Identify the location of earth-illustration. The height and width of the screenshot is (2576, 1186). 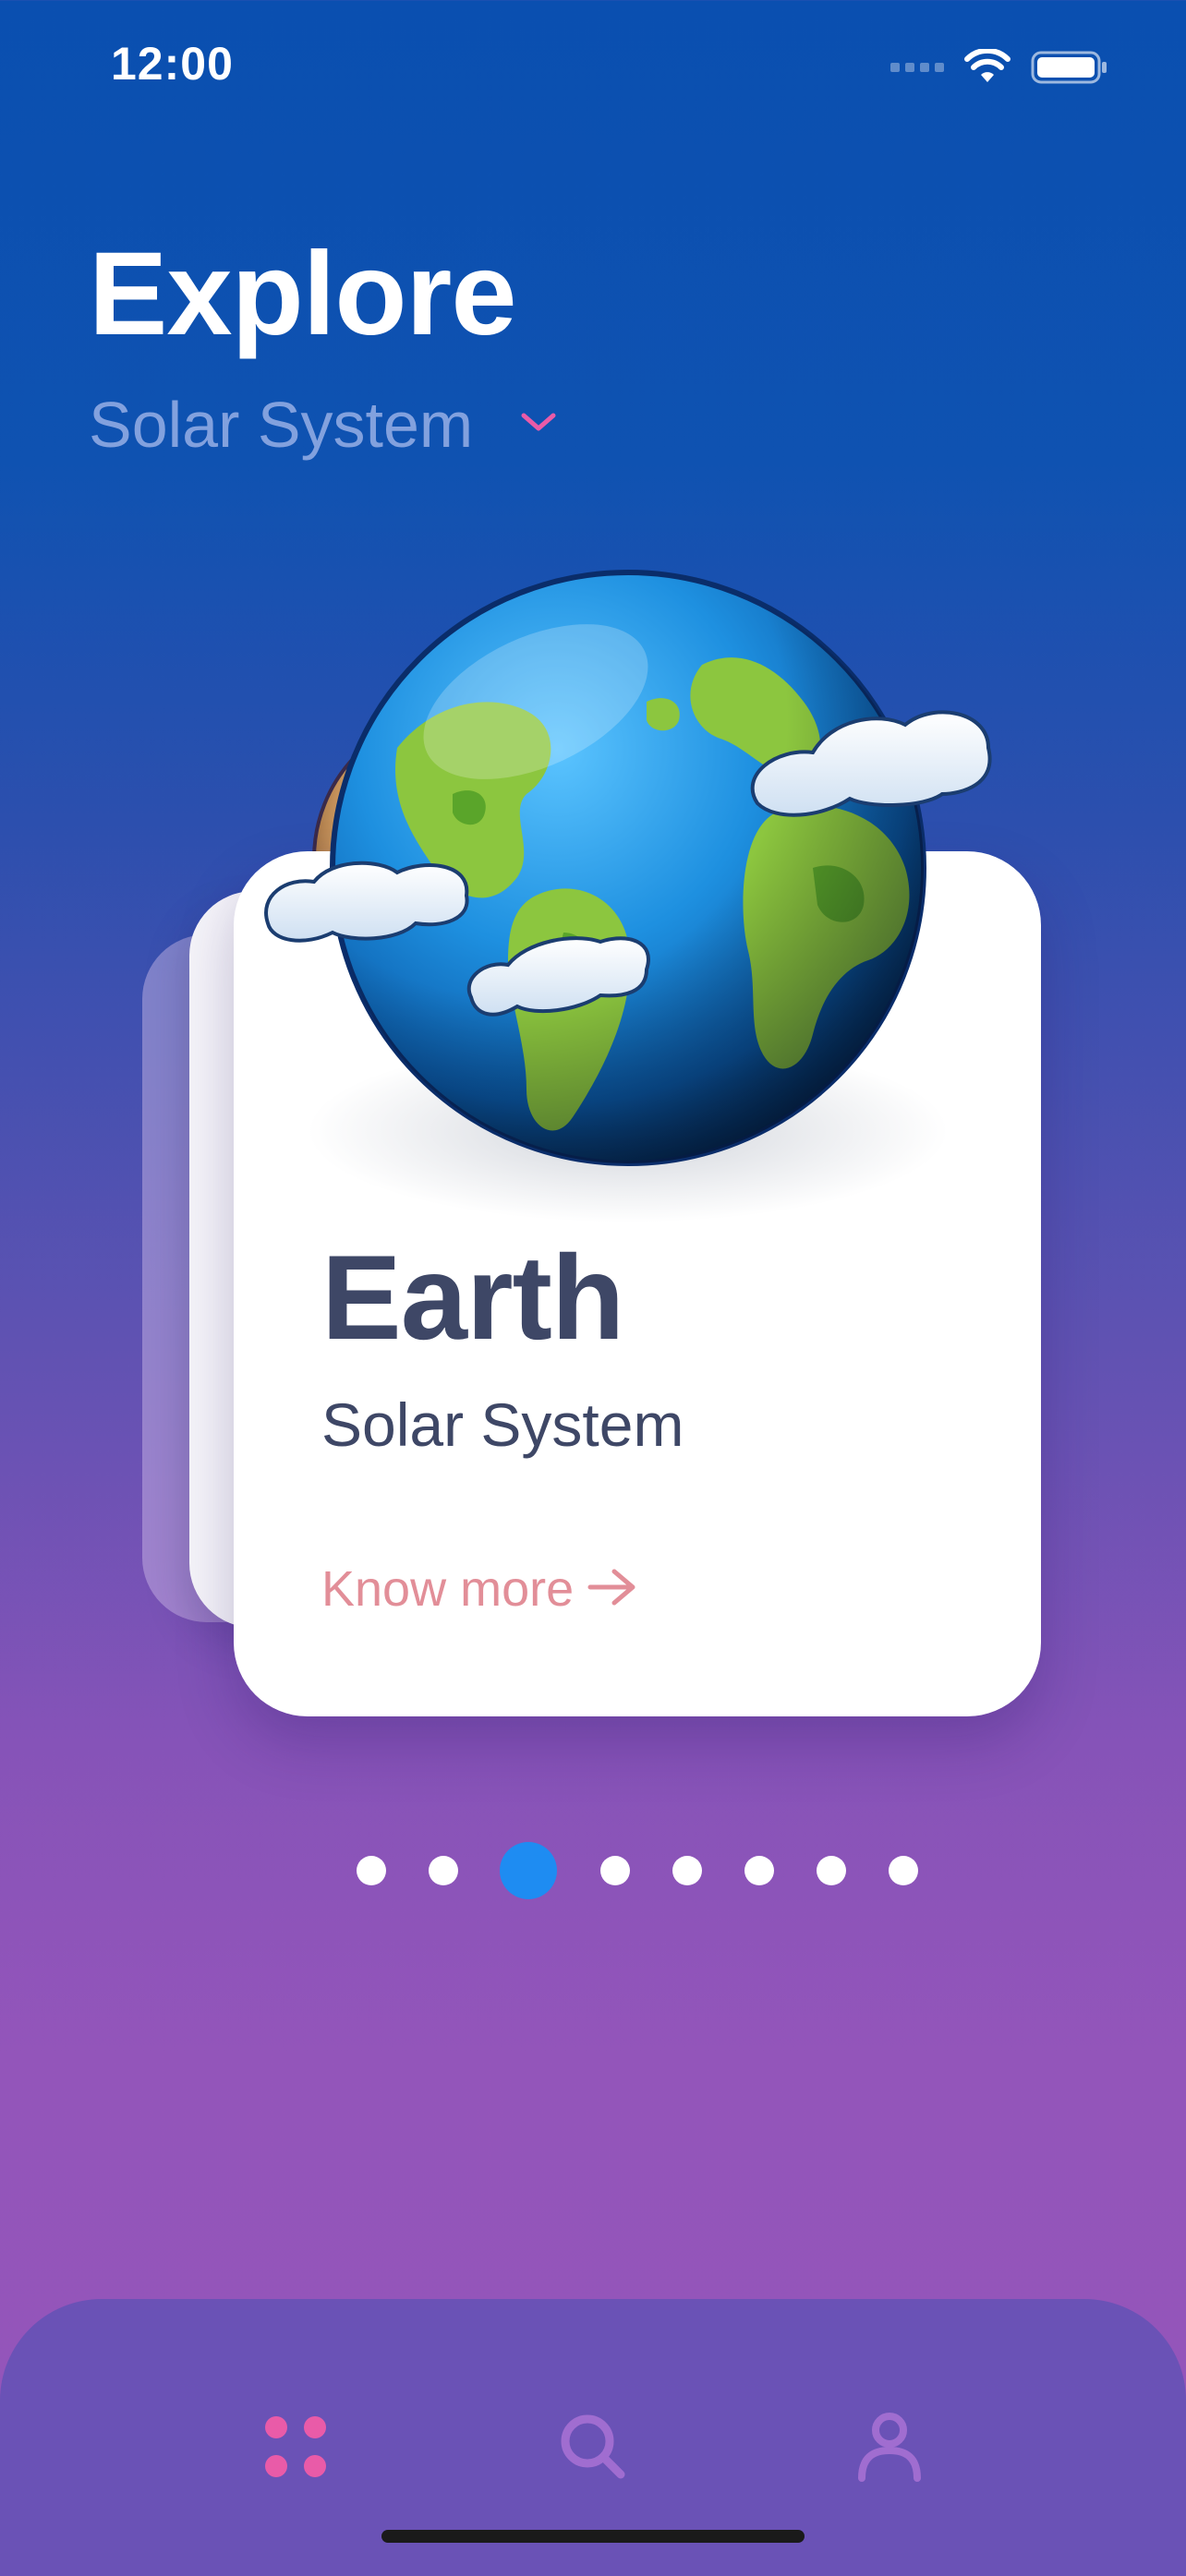
(628, 868).